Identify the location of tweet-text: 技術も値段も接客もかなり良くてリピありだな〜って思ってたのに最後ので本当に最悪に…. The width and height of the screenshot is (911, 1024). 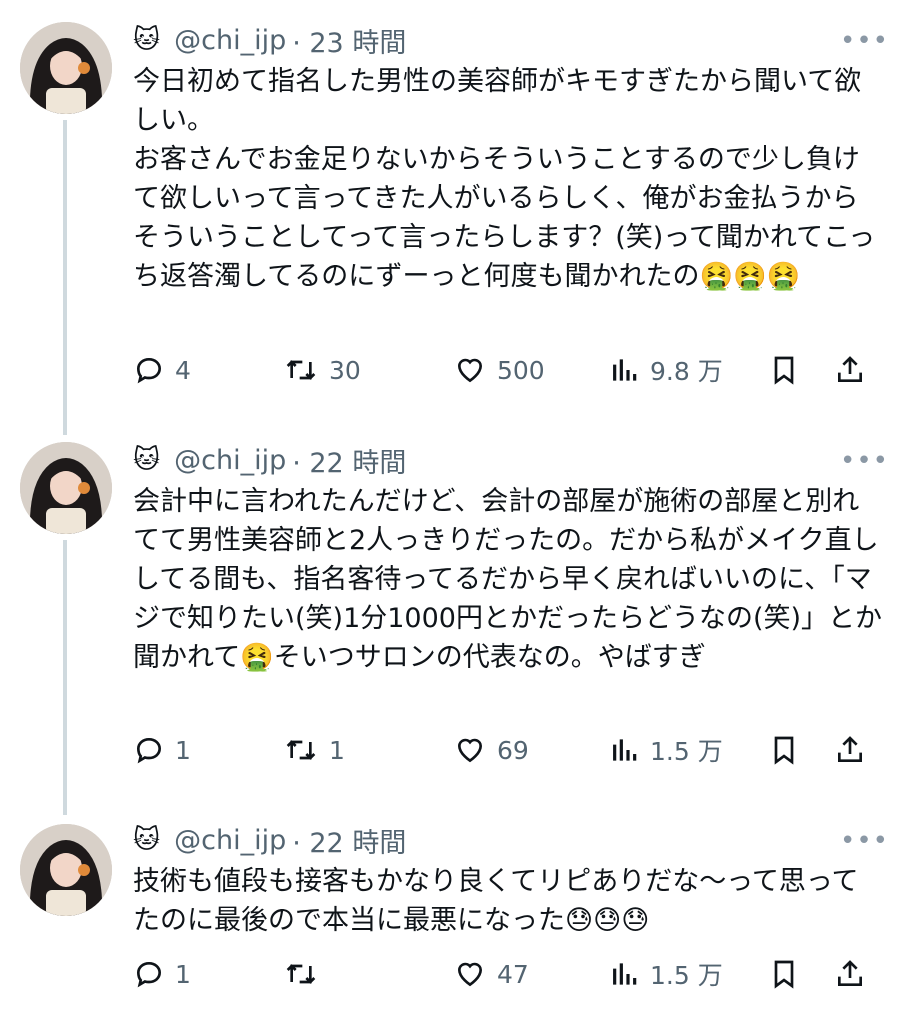
(496, 901).